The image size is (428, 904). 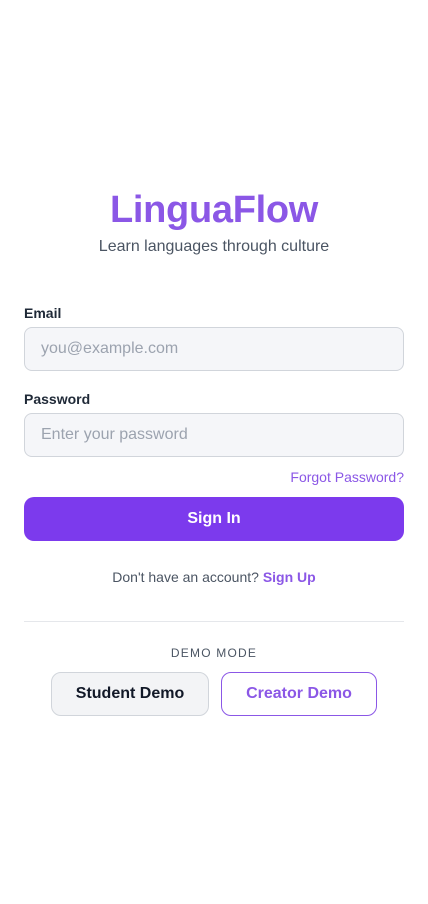 I want to click on tagline: Learn languages through culture, so click(x=214, y=246).